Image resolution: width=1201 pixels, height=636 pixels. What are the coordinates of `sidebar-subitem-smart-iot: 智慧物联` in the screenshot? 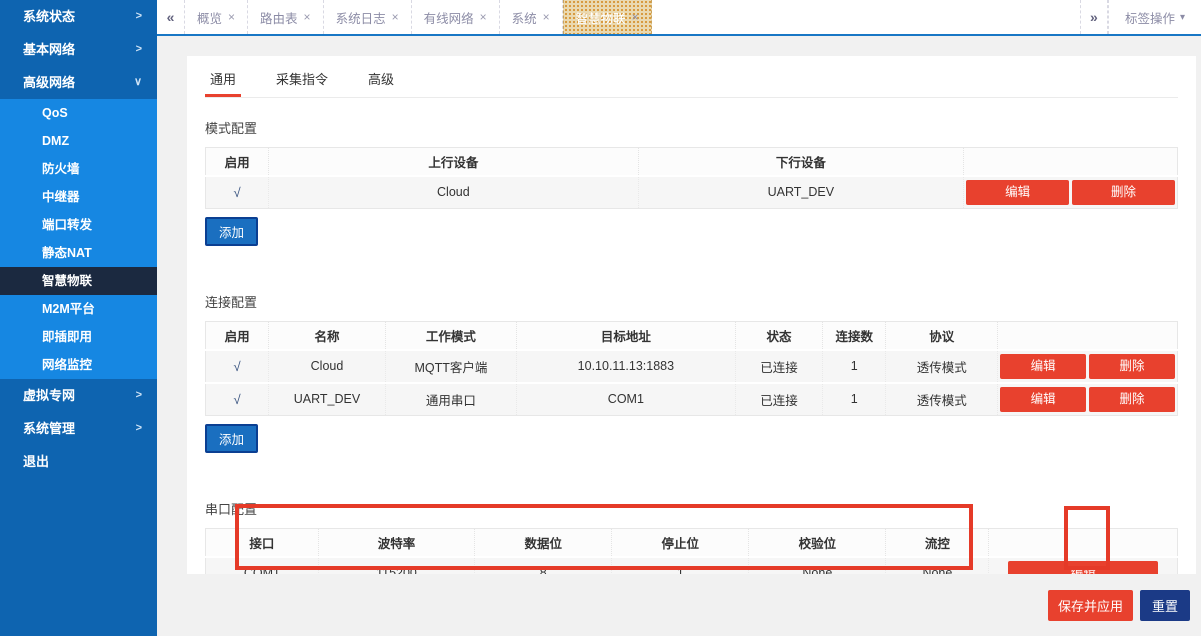 It's located at (78, 281).